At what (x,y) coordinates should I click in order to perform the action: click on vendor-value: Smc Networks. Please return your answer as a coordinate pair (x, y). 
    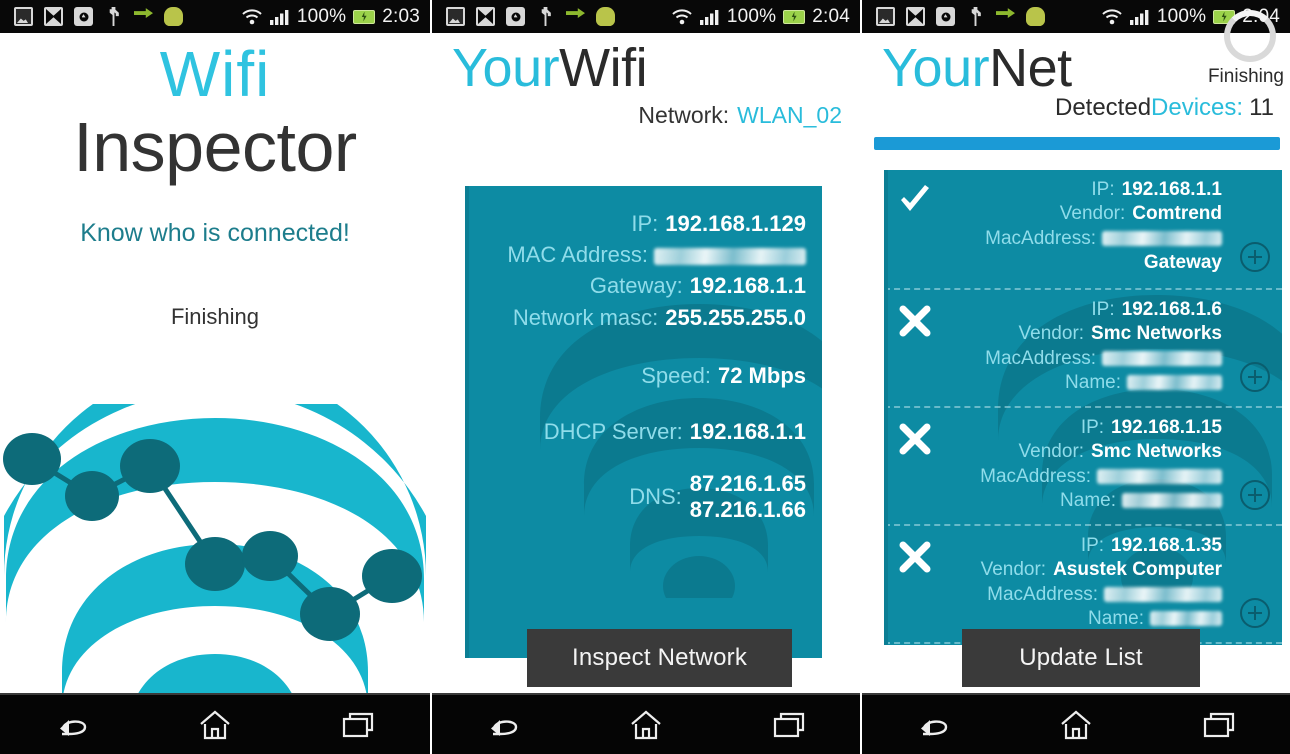
    Looking at the image, I should click on (1156, 334).